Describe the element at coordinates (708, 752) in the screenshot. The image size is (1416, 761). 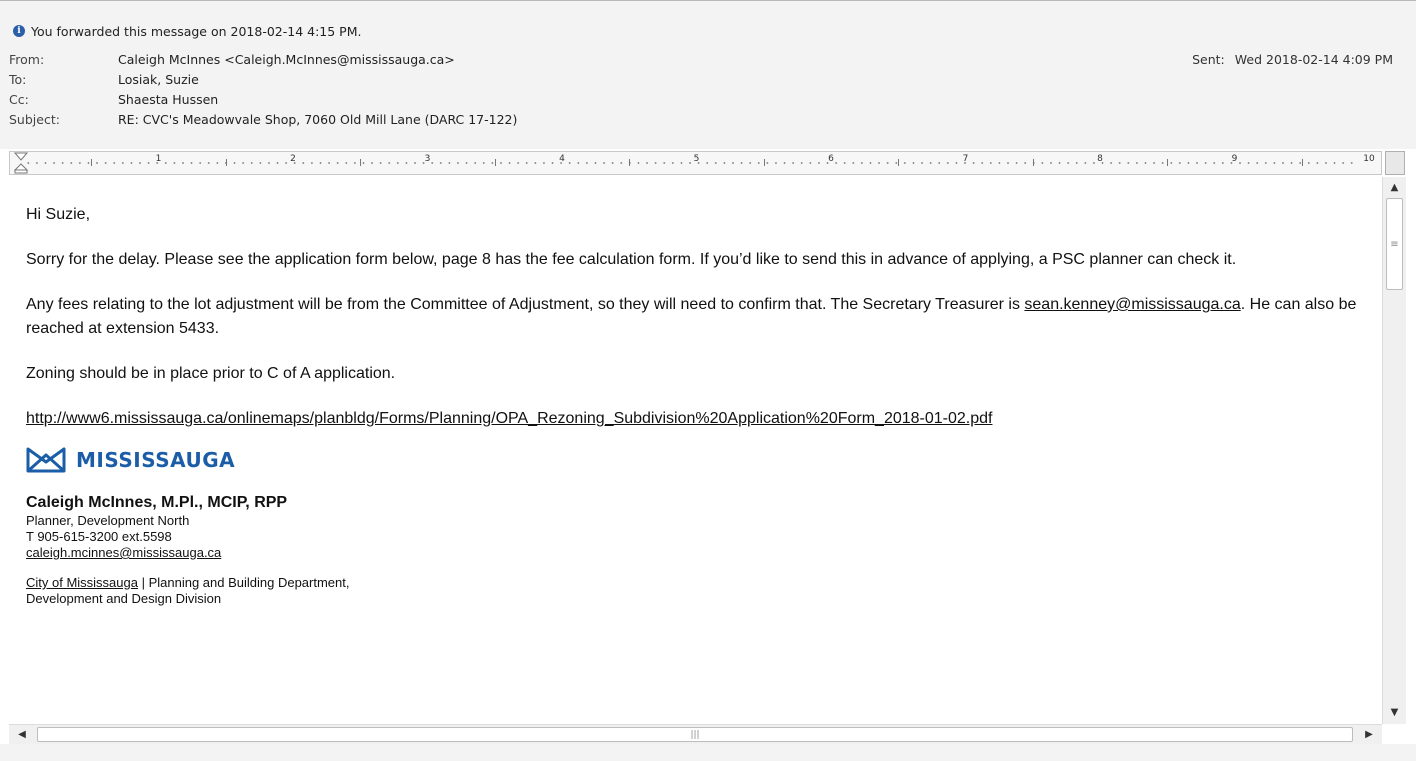
I see `bottom-strip` at that location.